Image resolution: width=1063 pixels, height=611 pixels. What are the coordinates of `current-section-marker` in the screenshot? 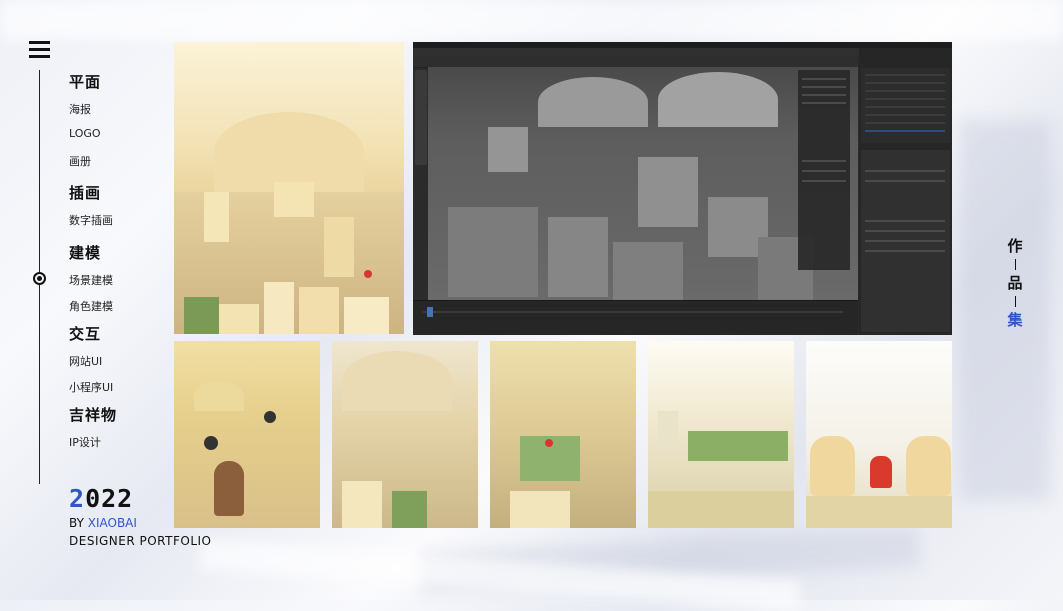 It's located at (39, 278).